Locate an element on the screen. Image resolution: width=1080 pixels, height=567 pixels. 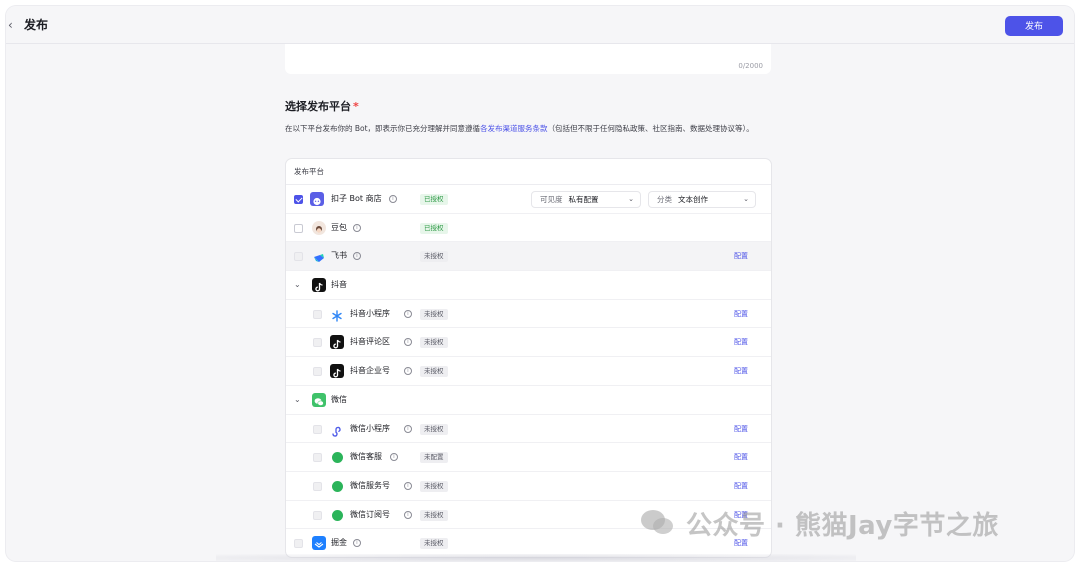
table-row: 豆包 i 已授权 is located at coordinates (528, 228).